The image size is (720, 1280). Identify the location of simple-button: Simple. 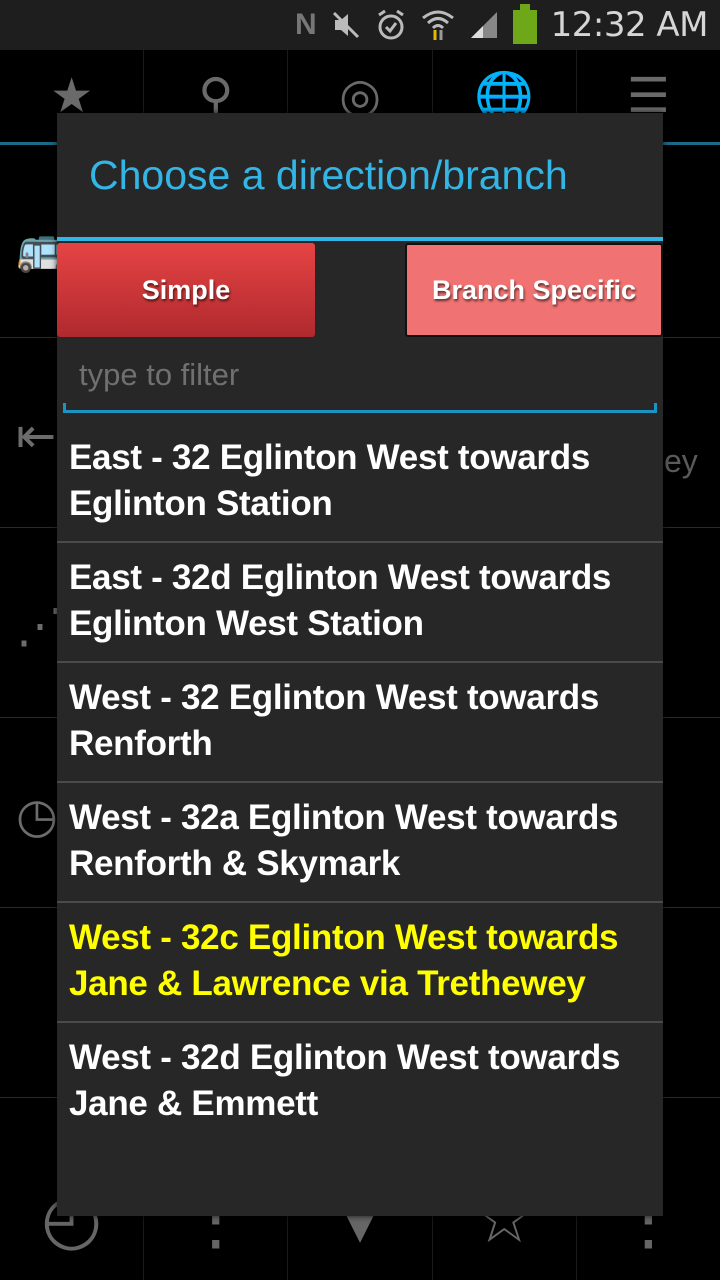
(186, 290).